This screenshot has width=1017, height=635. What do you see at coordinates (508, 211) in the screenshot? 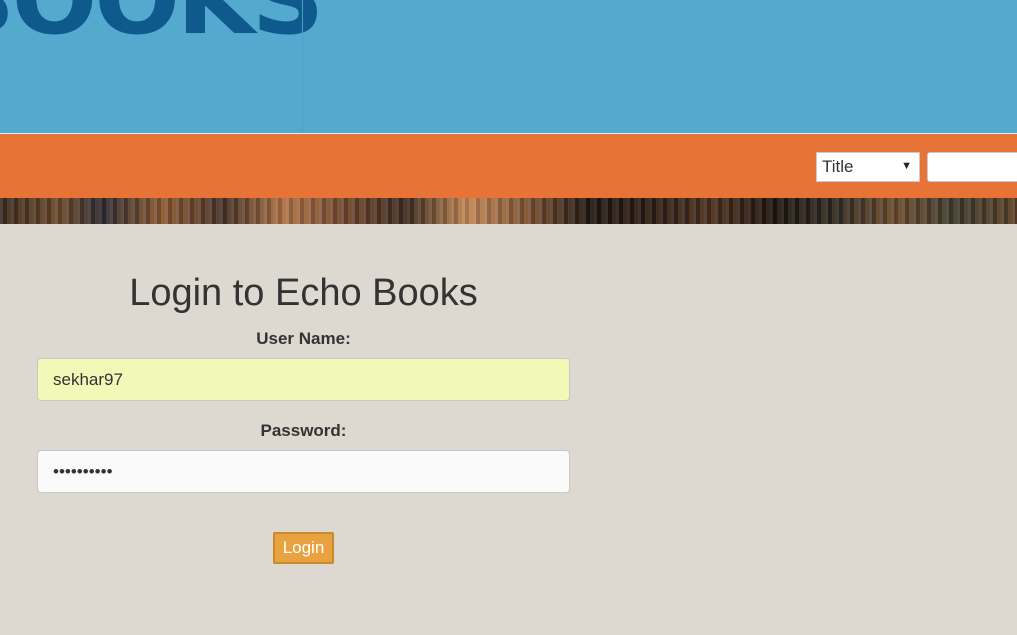
I see `books-banner-image` at bounding box center [508, 211].